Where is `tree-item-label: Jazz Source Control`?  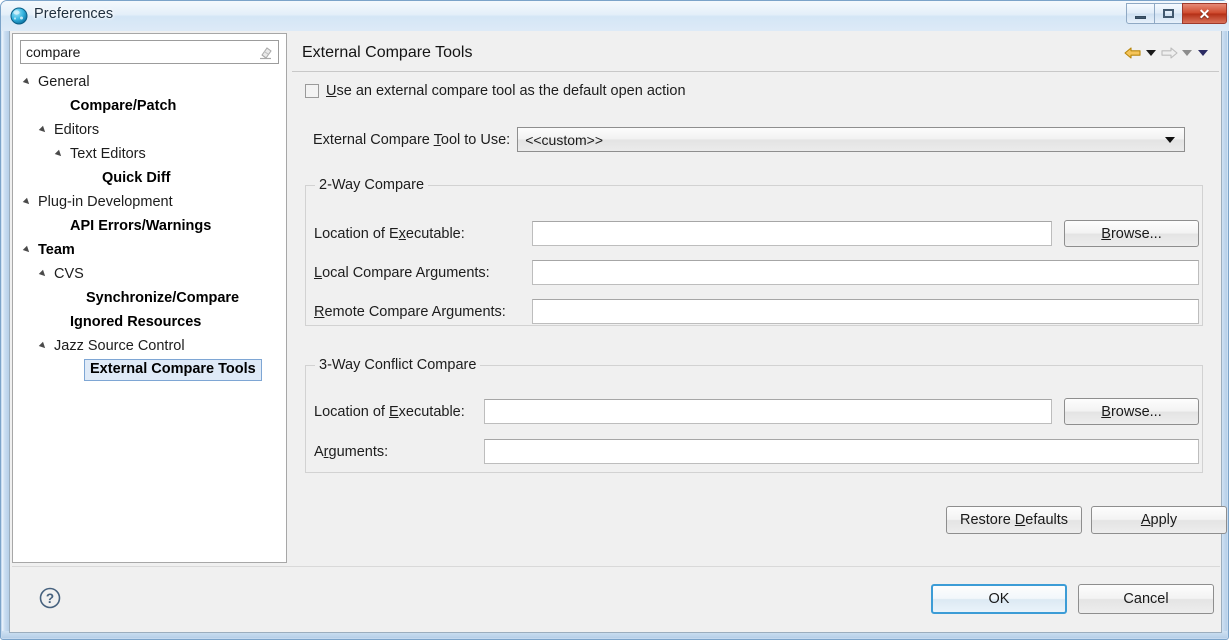
tree-item-label: Jazz Source Control is located at coordinates (119, 345).